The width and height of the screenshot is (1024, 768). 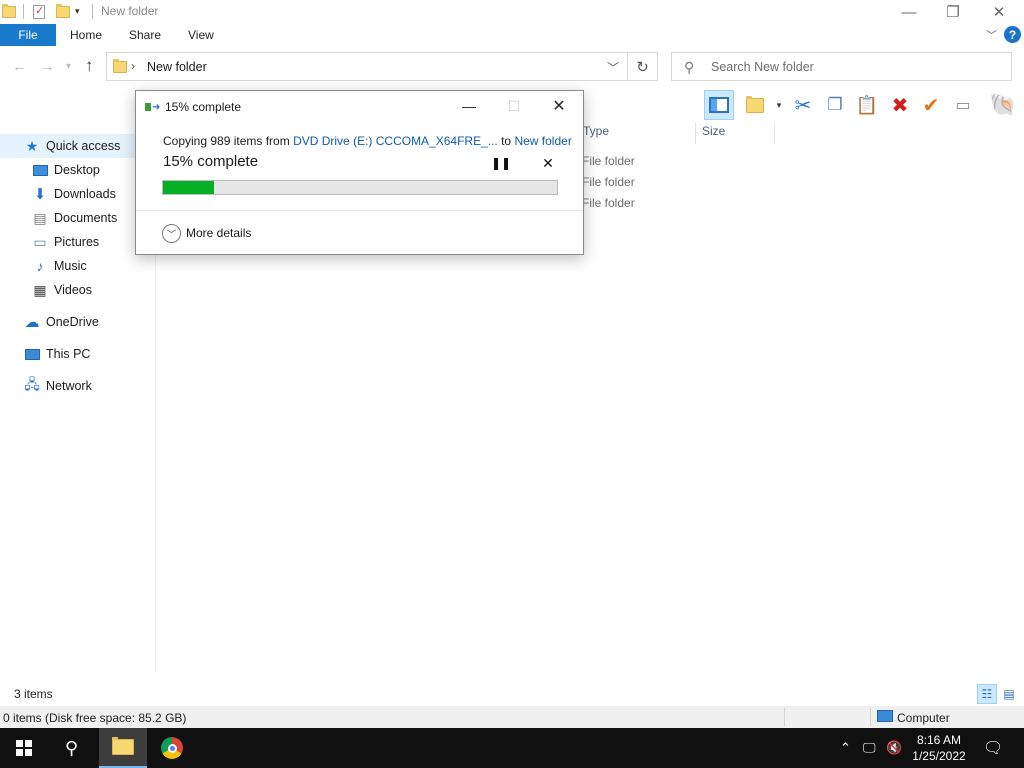 What do you see at coordinates (40, 289) in the screenshot?
I see `film-icon: ▦` at bounding box center [40, 289].